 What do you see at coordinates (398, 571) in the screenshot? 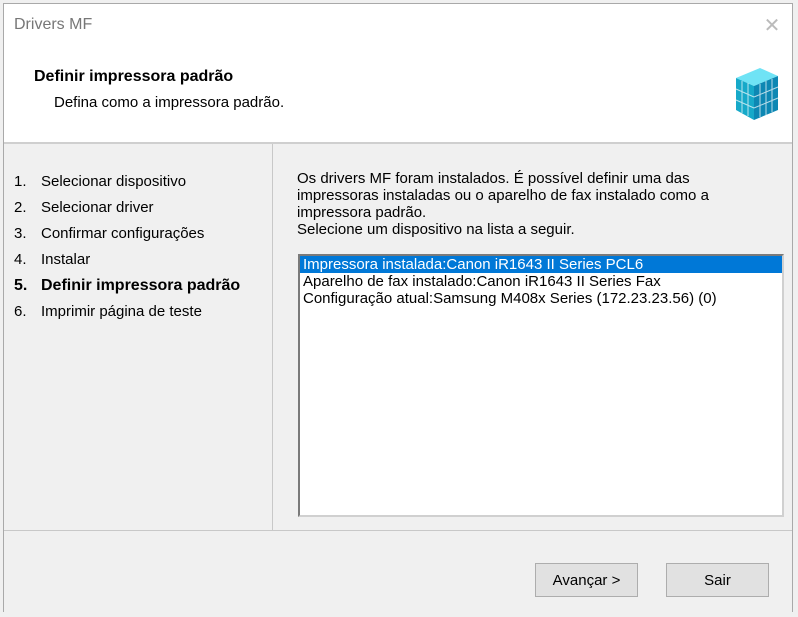
I see `button-bar: Avançar > Sair` at bounding box center [398, 571].